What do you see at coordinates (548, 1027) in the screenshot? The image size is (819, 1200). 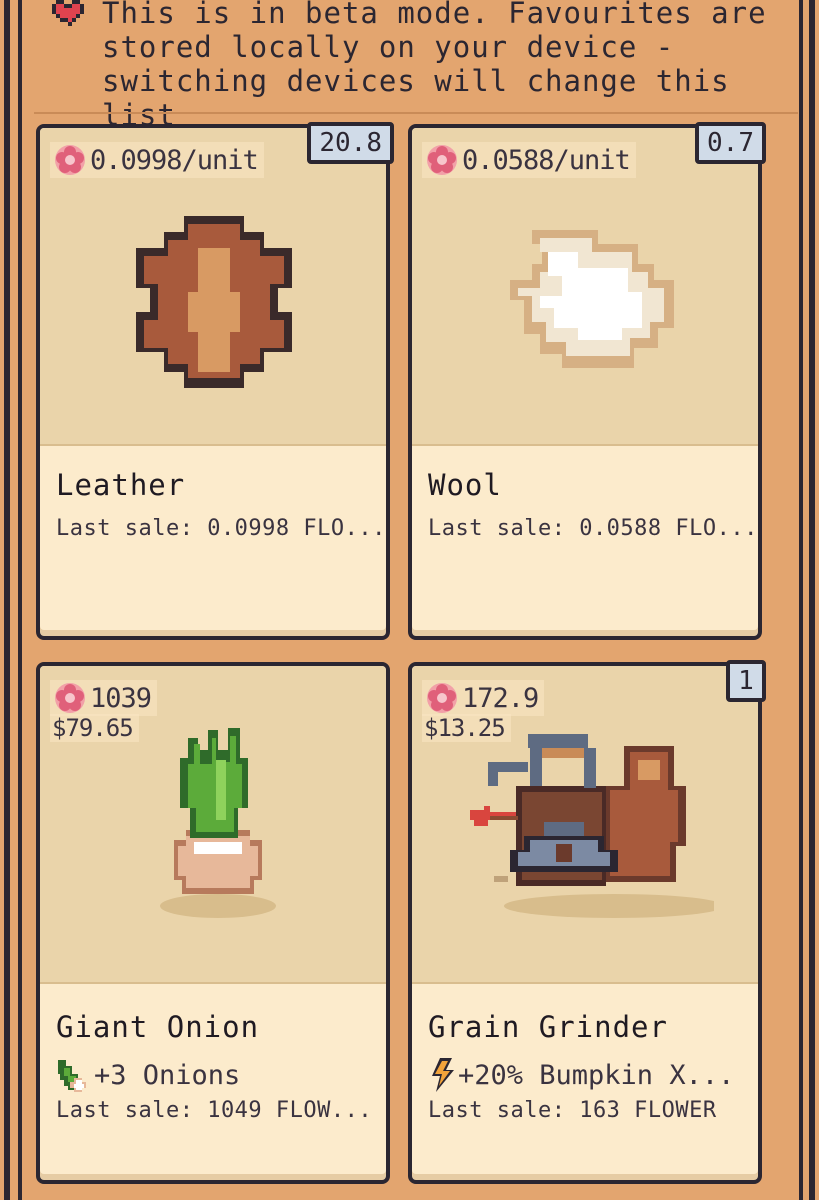 I see `item-name: Grain Grinder` at bounding box center [548, 1027].